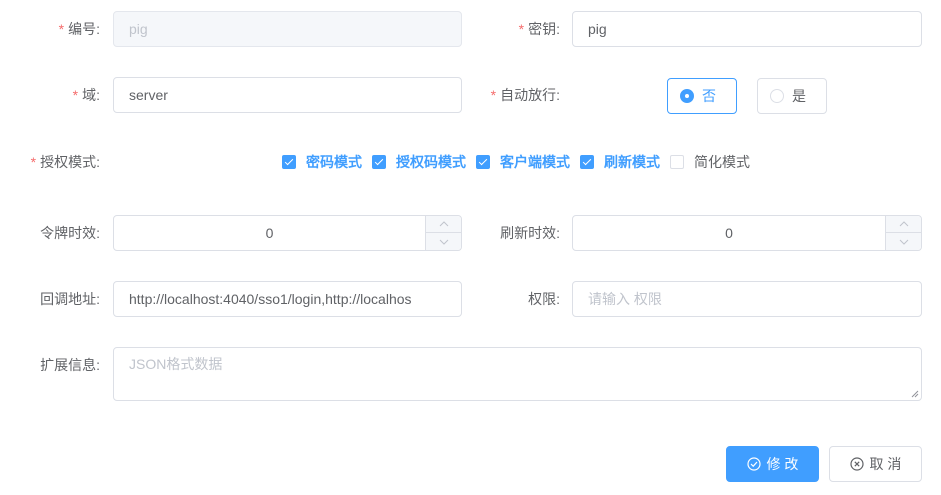 This screenshot has width=941, height=495. I want to click on grant-types-label: * 授权模式:, so click(65, 162).